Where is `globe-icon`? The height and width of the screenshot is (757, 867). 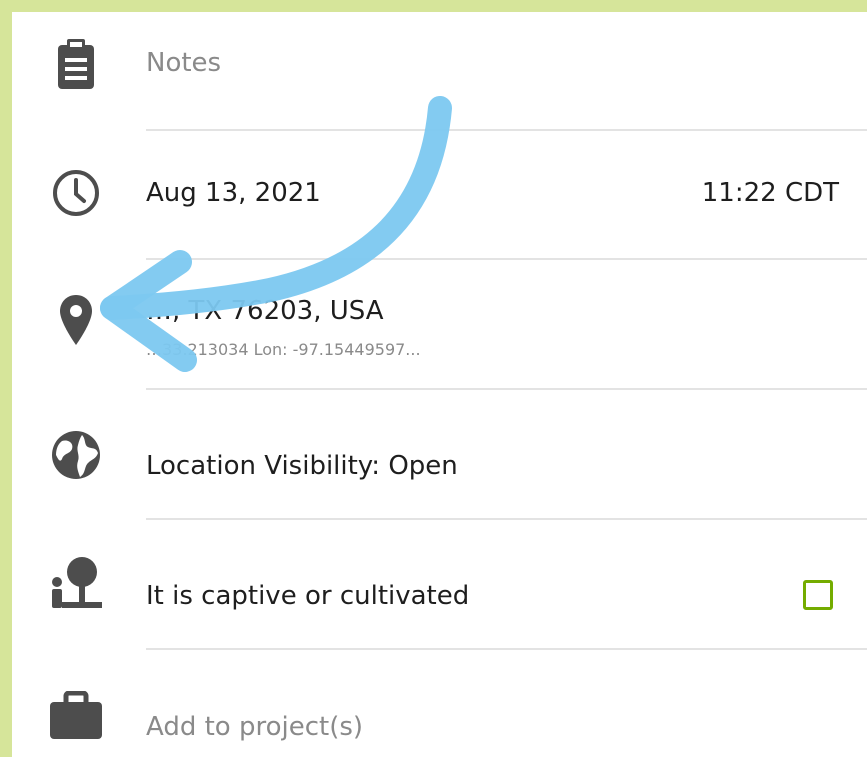
globe-icon is located at coordinates (76, 455).